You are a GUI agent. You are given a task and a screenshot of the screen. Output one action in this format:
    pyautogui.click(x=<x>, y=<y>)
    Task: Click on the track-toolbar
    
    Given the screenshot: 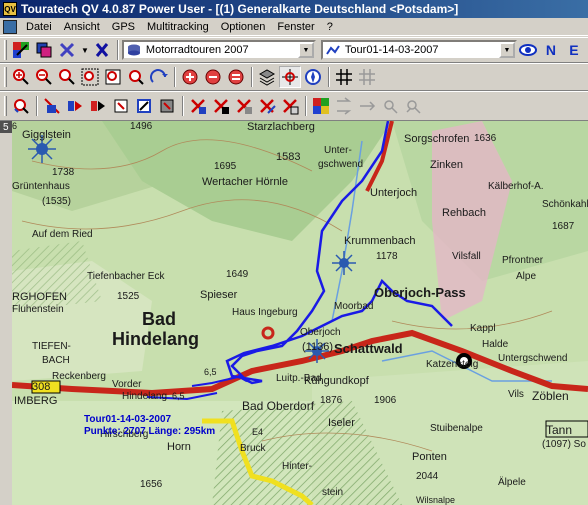 What is the action you would take?
    pyautogui.click(x=294, y=106)
    